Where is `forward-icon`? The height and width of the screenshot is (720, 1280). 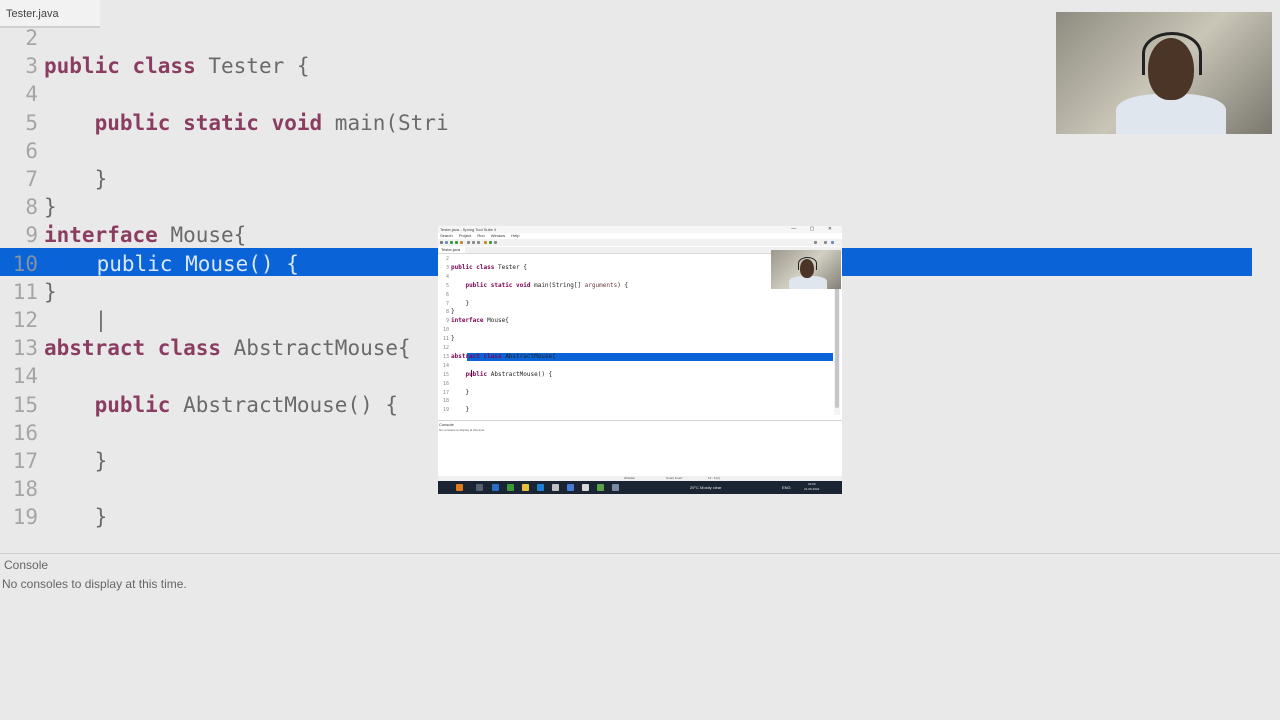 forward-icon is located at coordinates (478, 242).